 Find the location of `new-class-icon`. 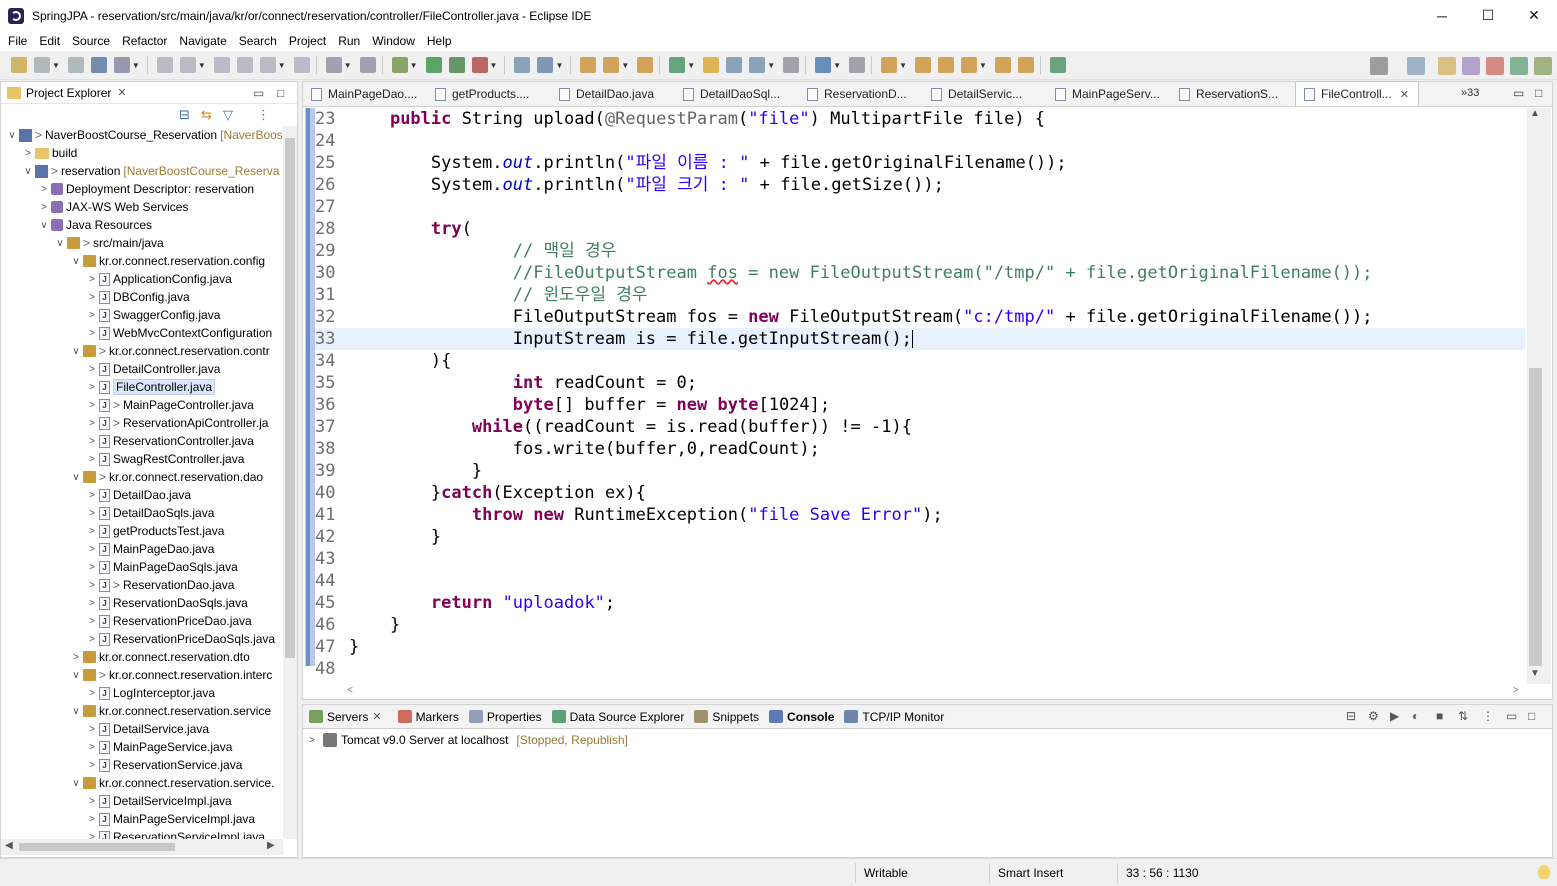

new-class-icon is located at coordinates (545, 65).